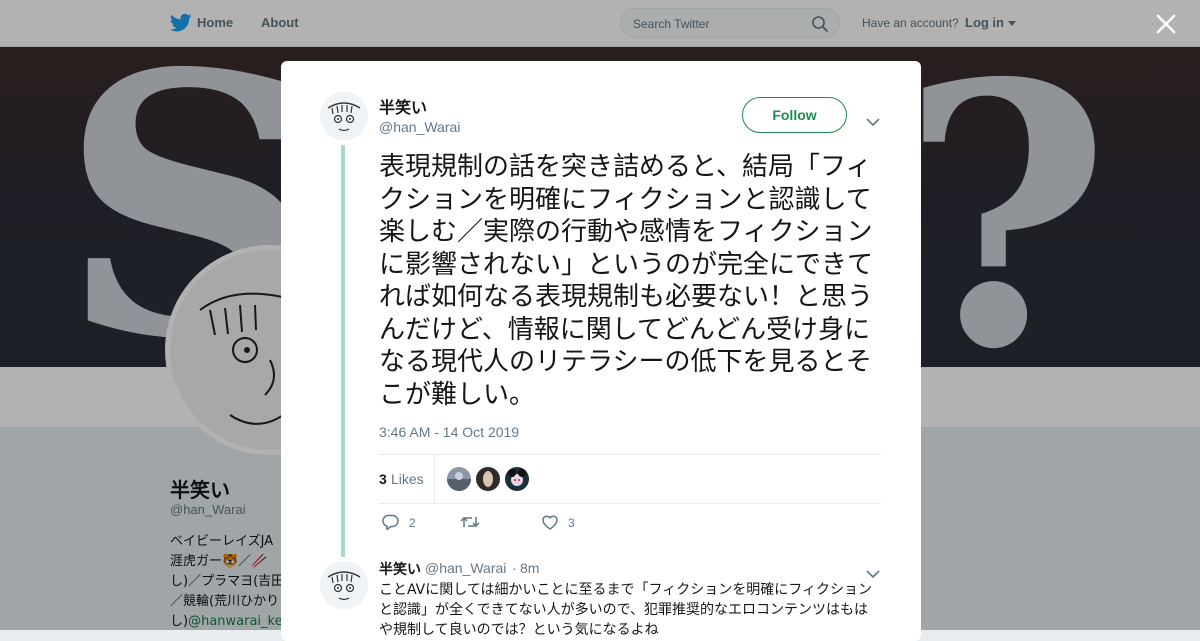  I want to click on retweet-action, so click(485, 523).